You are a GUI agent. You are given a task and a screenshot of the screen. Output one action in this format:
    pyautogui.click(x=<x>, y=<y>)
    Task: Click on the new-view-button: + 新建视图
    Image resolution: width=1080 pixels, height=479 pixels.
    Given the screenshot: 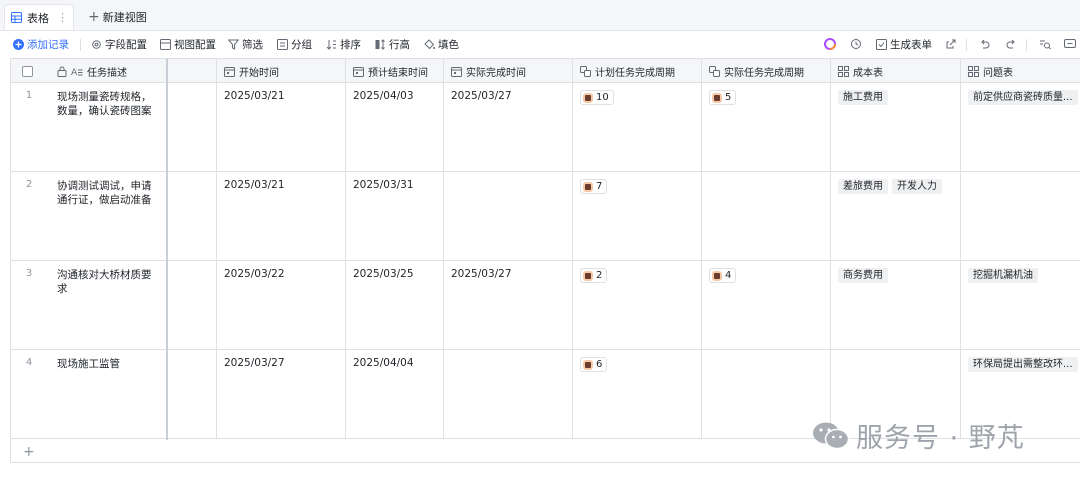 What is the action you would take?
    pyautogui.click(x=117, y=17)
    